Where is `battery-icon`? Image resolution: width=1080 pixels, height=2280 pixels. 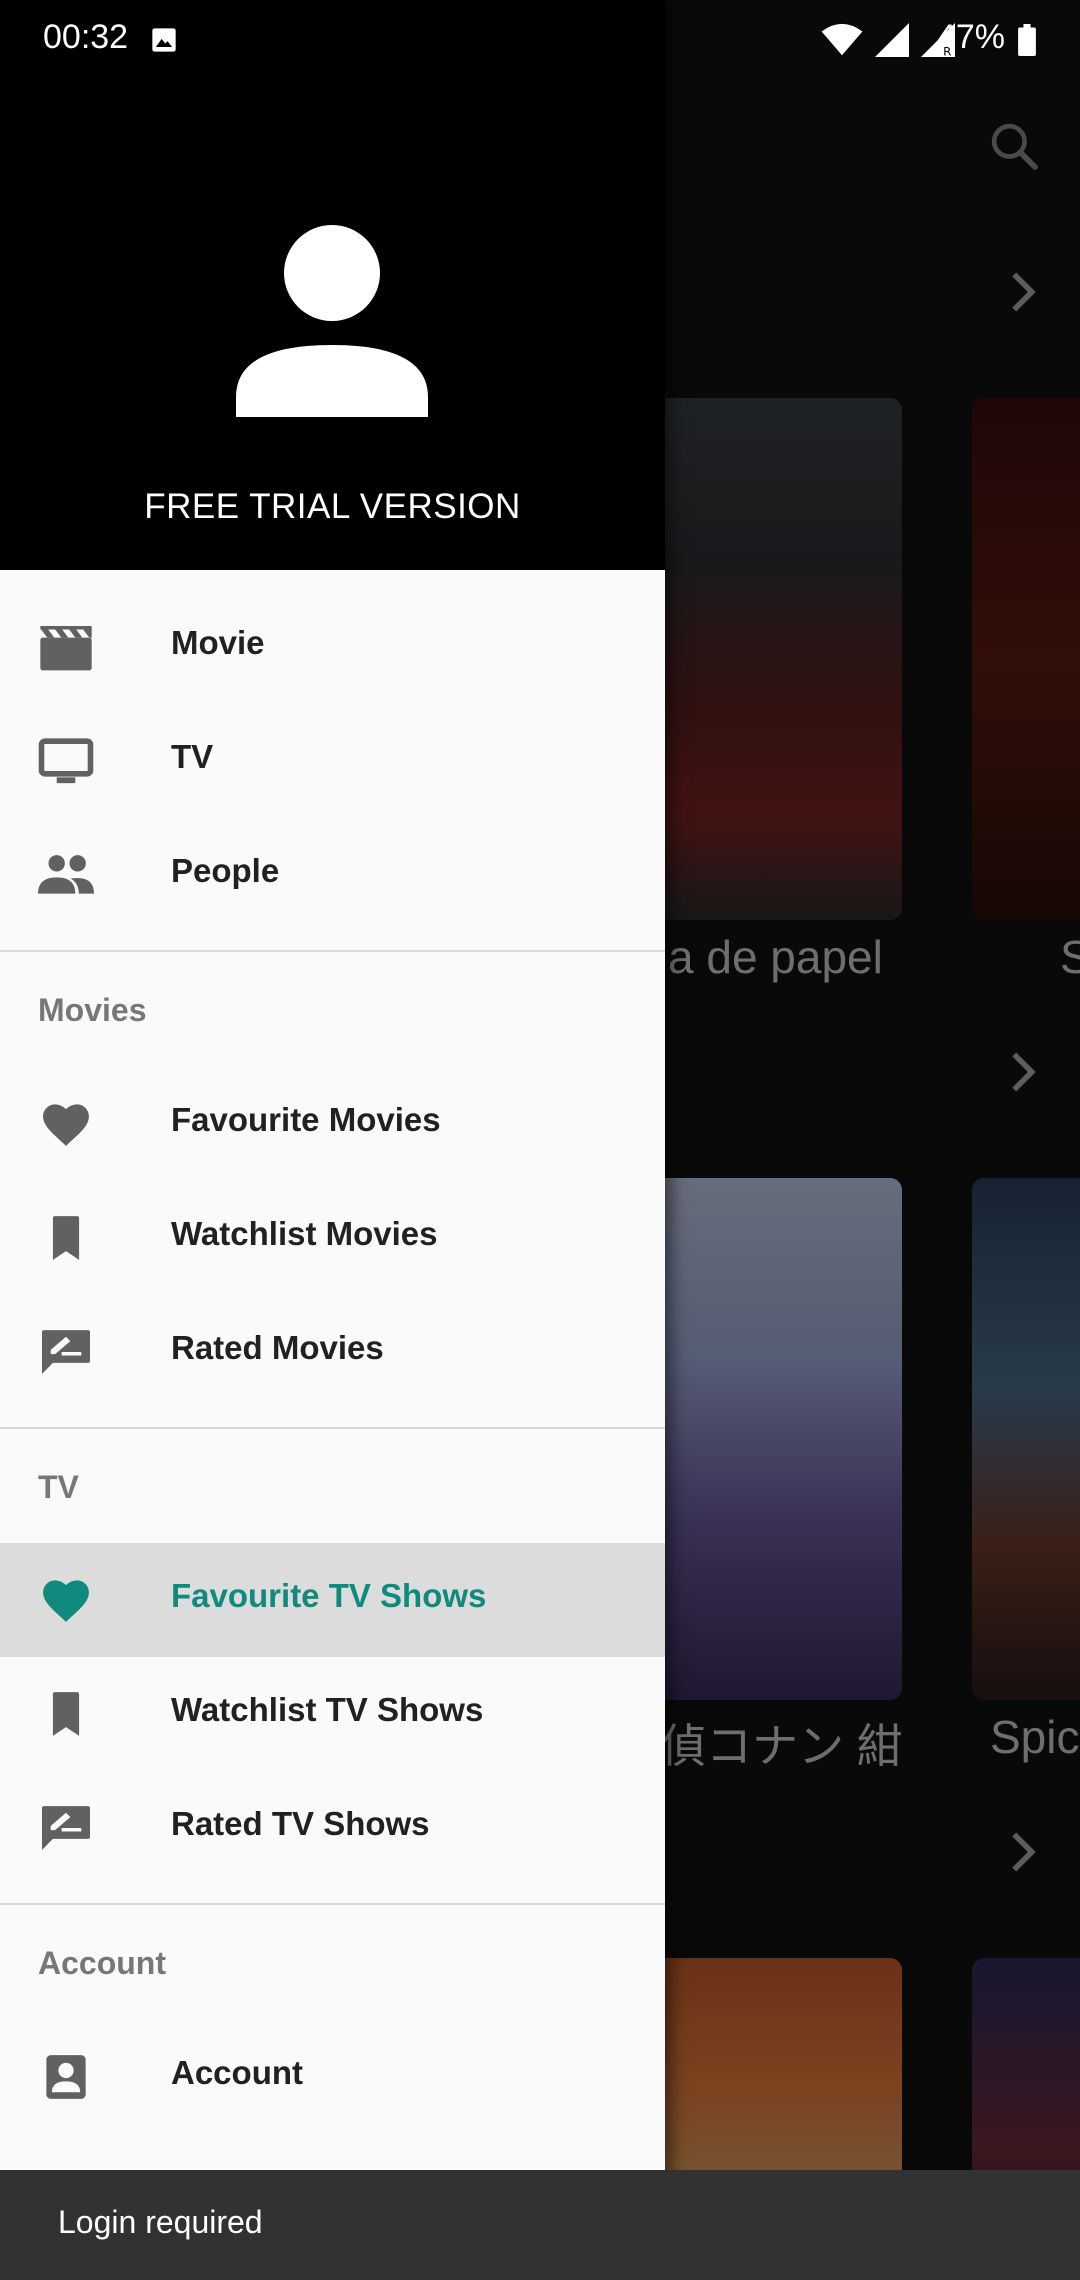 battery-icon is located at coordinates (1027, 40).